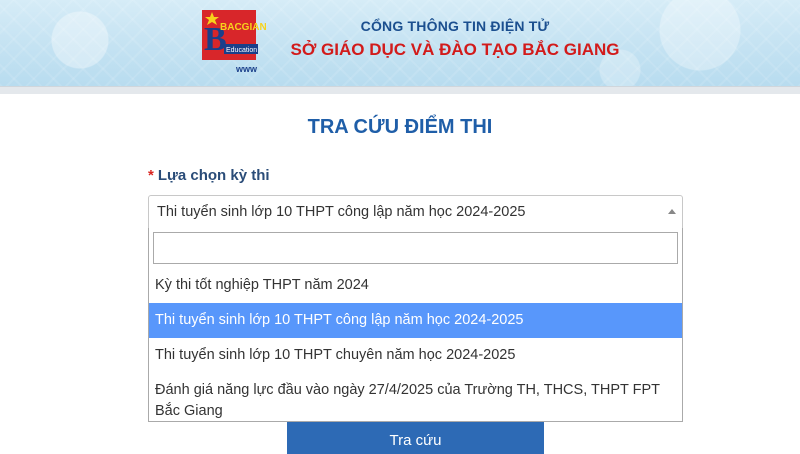  What do you see at coordinates (241, 50) in the screenshot?
I see `logo-sub: Education` at bounding box center [241, 50].